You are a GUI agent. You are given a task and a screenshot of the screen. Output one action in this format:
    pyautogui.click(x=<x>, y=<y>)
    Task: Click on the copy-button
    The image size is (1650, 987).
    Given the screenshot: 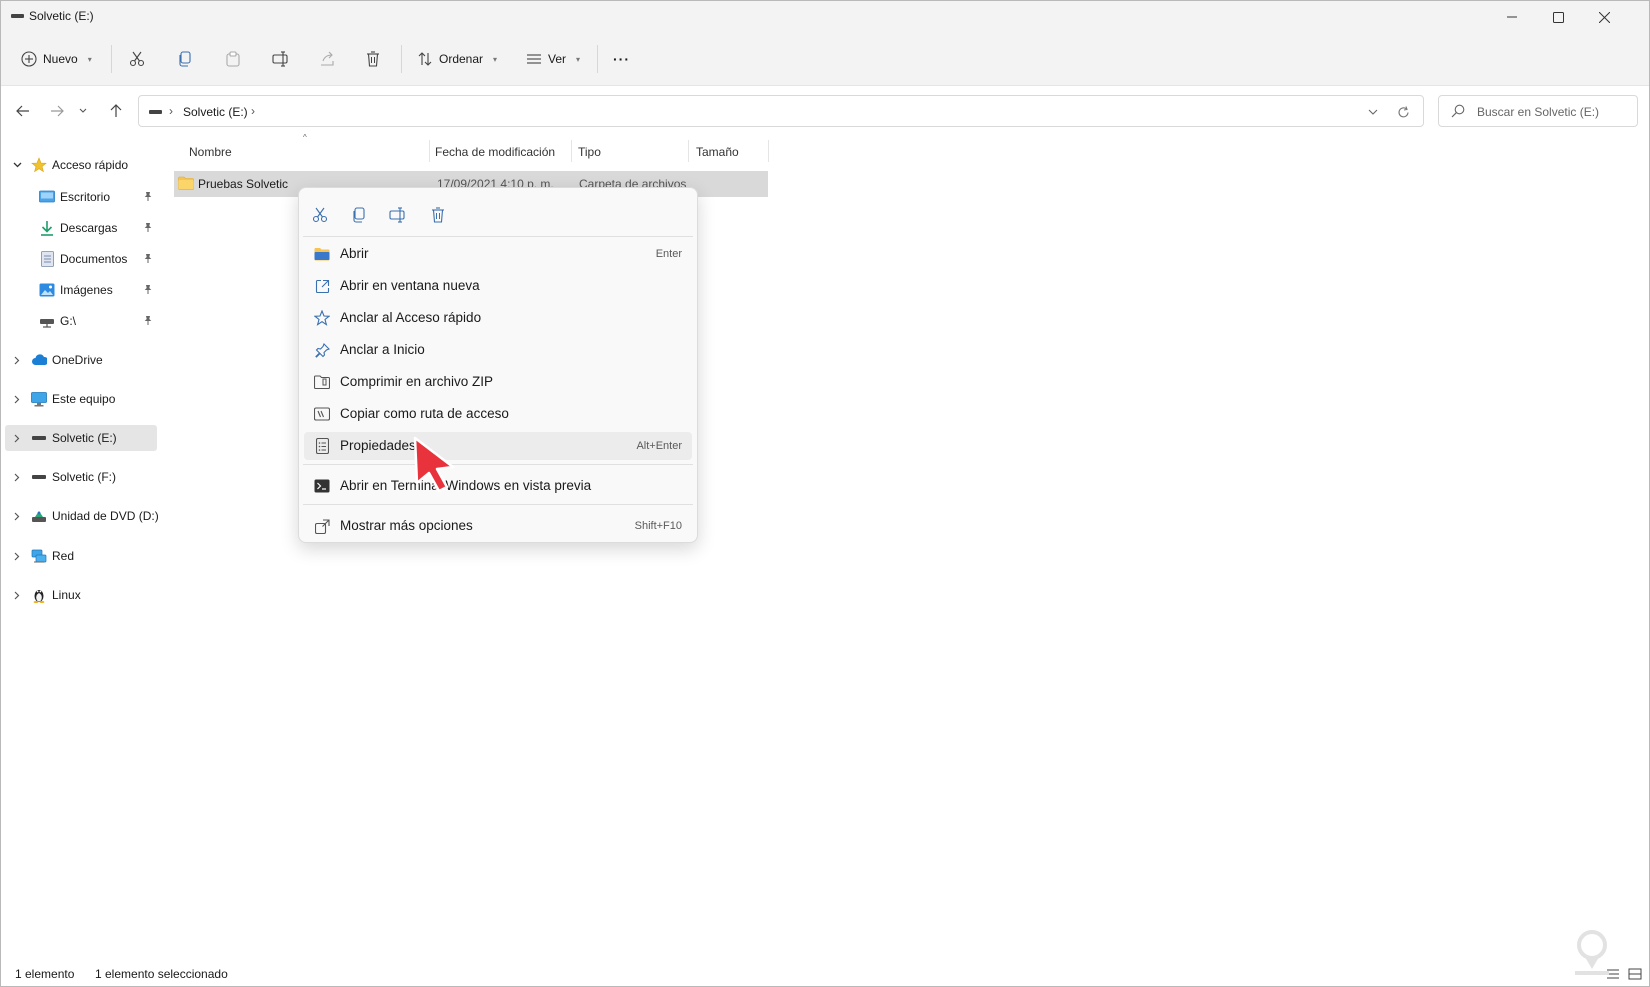 What is the action you would take?
    pyautogui.click(x=185, y=59)
    